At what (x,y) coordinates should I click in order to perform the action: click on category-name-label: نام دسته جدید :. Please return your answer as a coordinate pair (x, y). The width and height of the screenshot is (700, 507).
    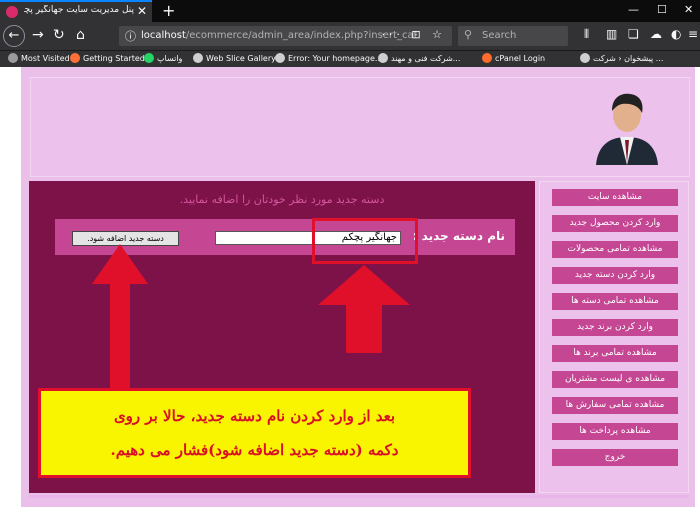
    Looking at the image, I should click on (458, 236).